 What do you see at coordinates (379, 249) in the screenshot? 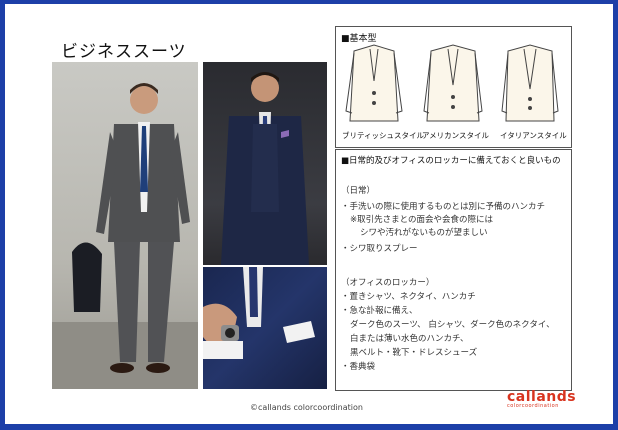
I see `text-line: ・シワ取りスプレー` at bounding box center [379, 249].